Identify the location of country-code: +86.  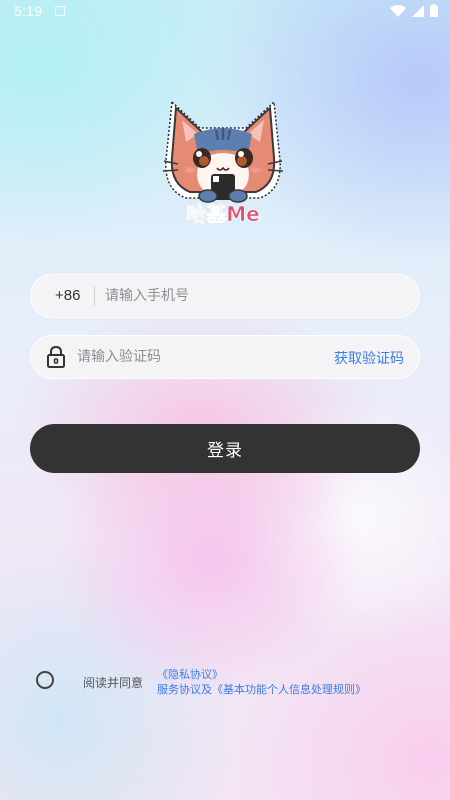
(67, 295).